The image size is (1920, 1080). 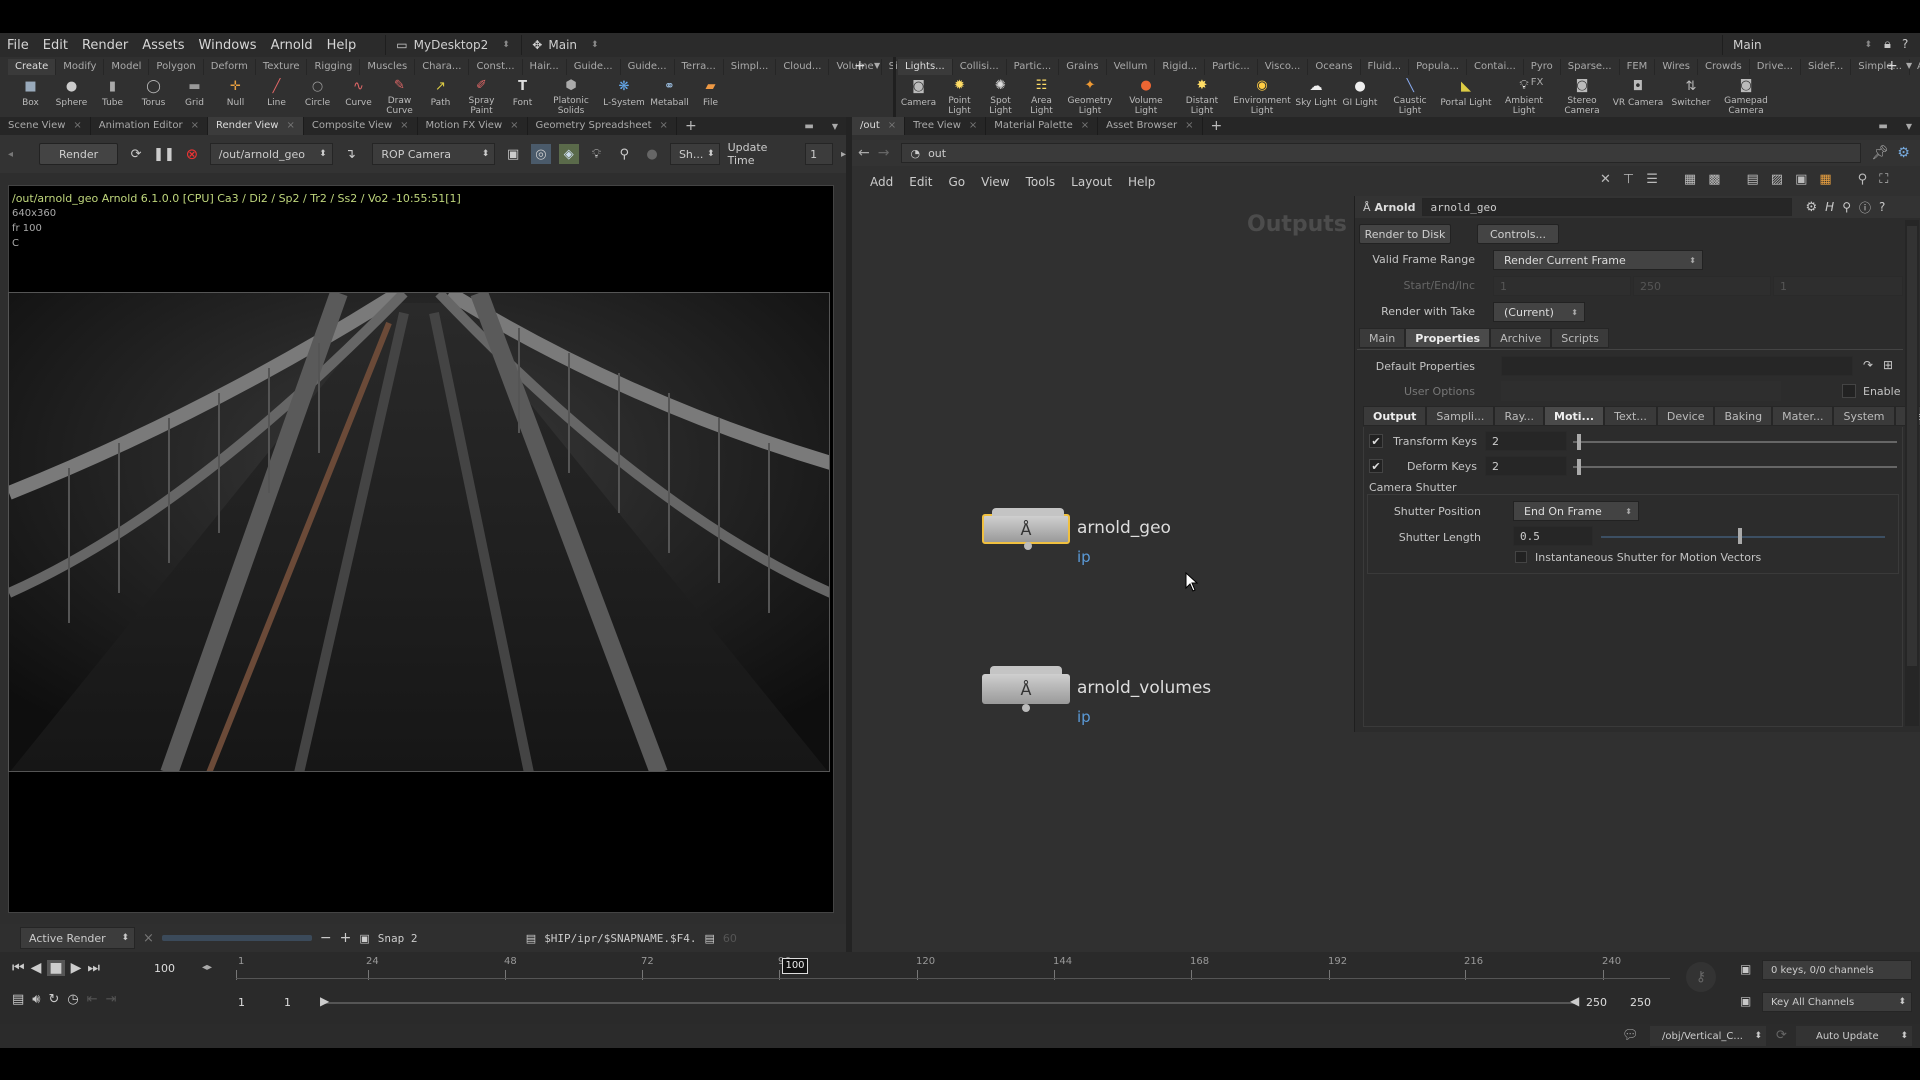 What do you see at coordinates (241, 1002) in the screenshot?
I see `range-start-field: 1` at bounding box center [241, 1002].